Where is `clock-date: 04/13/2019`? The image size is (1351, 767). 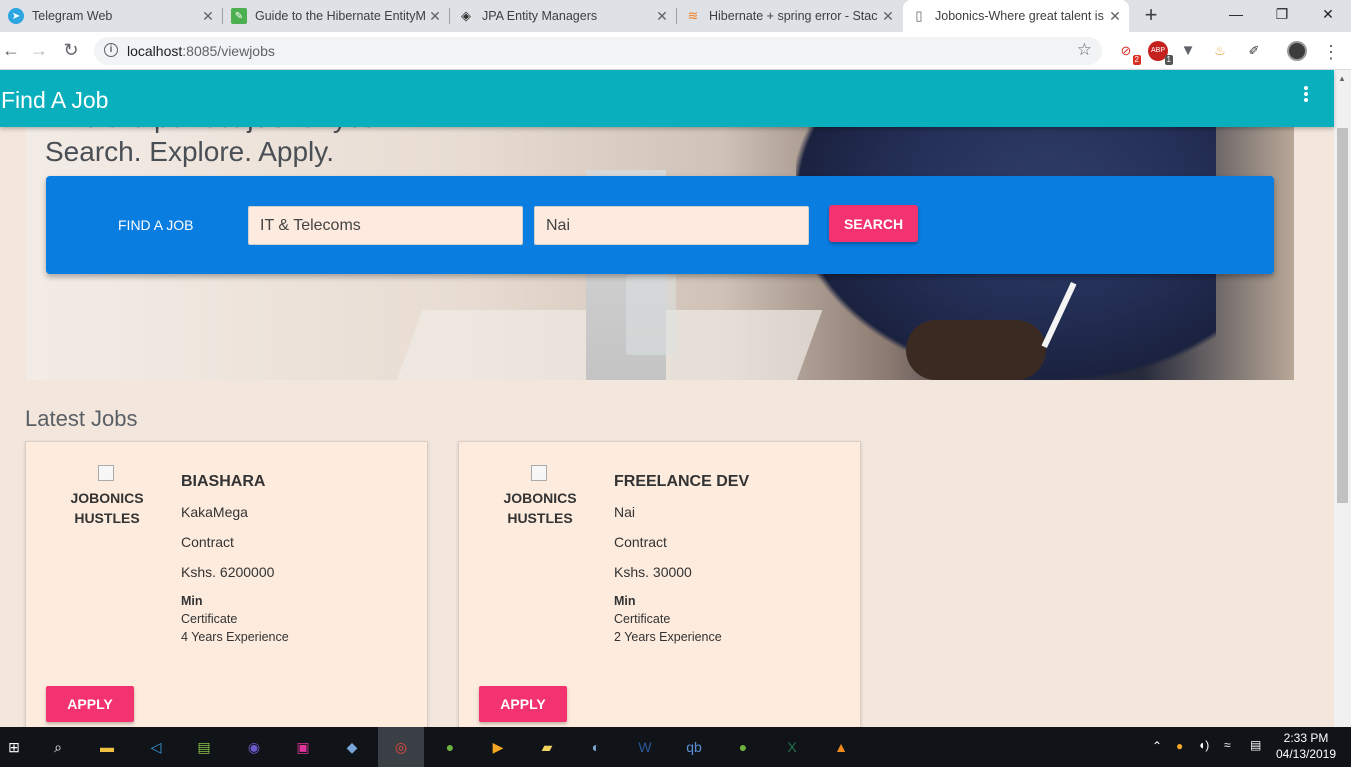
clock-date: 04/13/2019 is located at coordinates (1306, 754).